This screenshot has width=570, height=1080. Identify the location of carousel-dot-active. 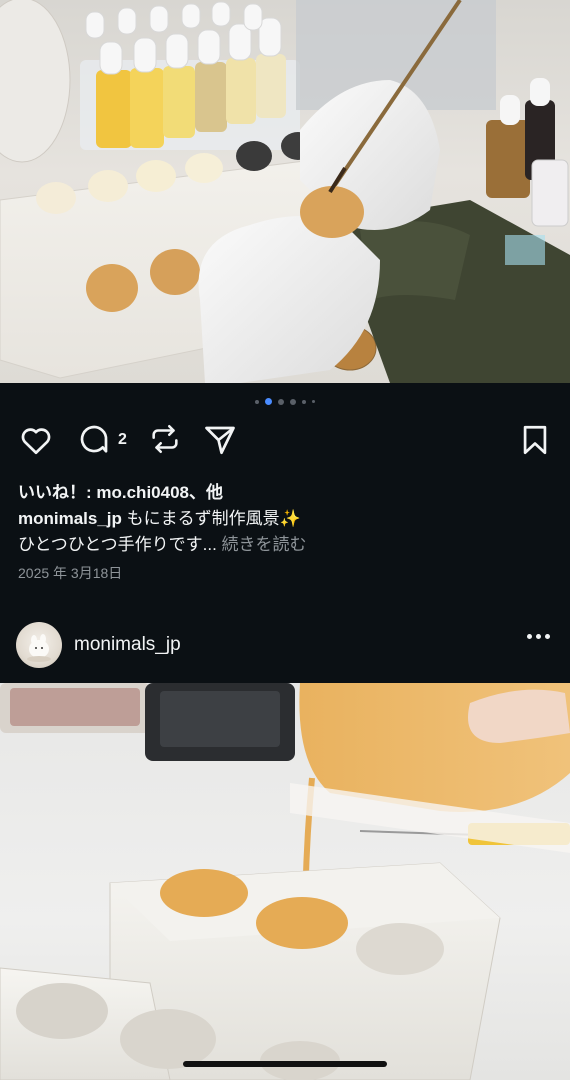
(268, 401).